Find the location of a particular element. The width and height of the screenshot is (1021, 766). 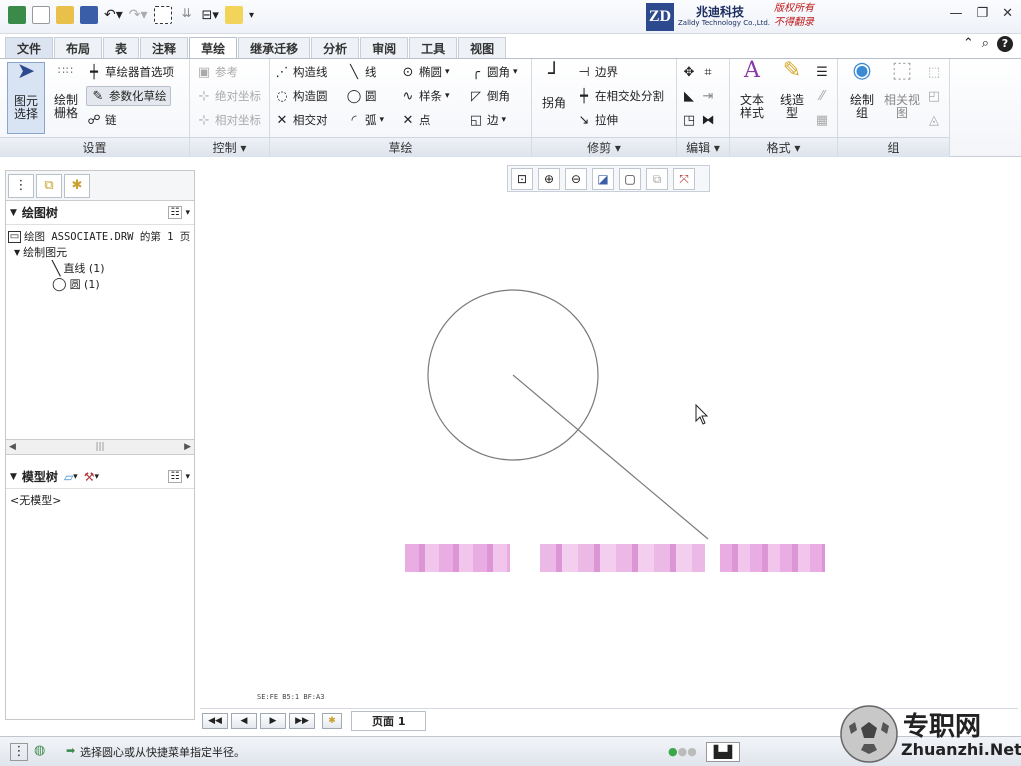

model-collapse-arrow-icon: ▼ is located at coordinates (13, 477).